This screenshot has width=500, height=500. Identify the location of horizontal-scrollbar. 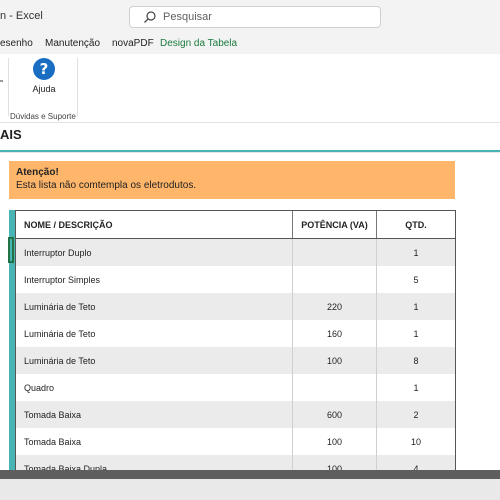
(250, 474).